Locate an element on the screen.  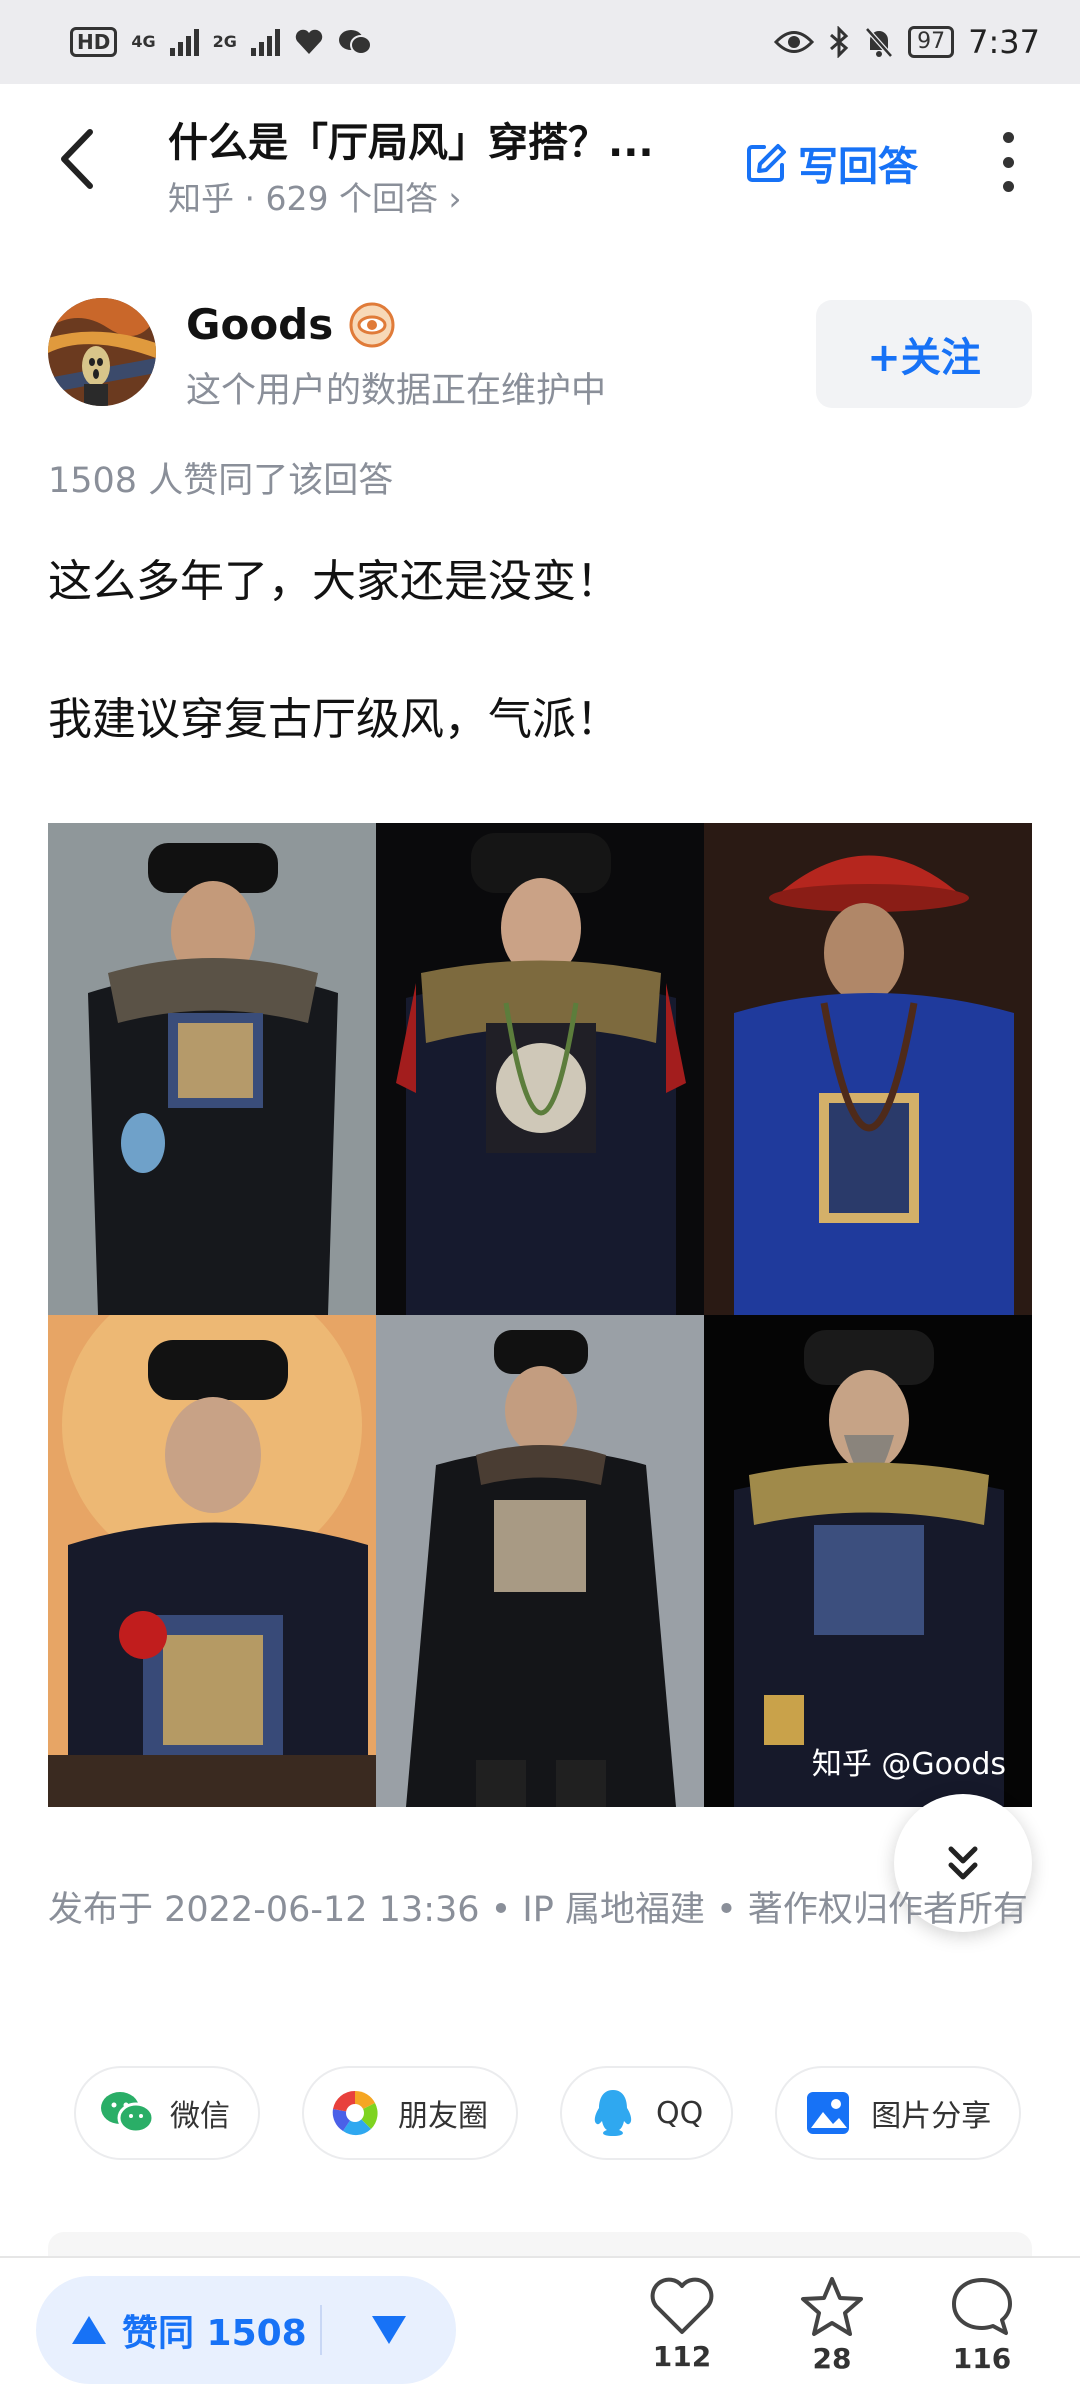
top-nav: 什么是「厅局风」穿搭？... 知乎 · 629 个回答 › 写回答 is located at coordinates (540, 159).